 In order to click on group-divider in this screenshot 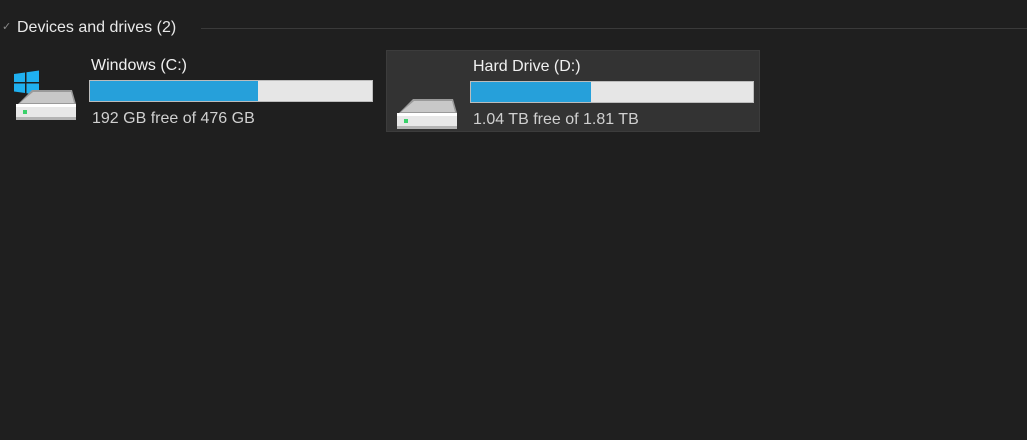, I will do `click(614, 28)`.